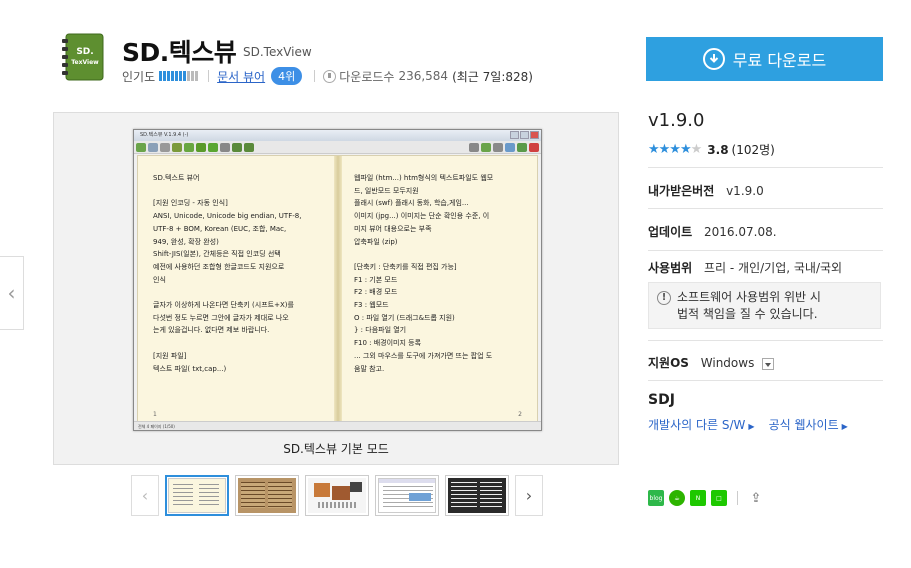 This screenshot has height=568, width=911. Describe the element at coordinates (85, 62) in the screenshot. I see `svg-text: TexView` at that location.